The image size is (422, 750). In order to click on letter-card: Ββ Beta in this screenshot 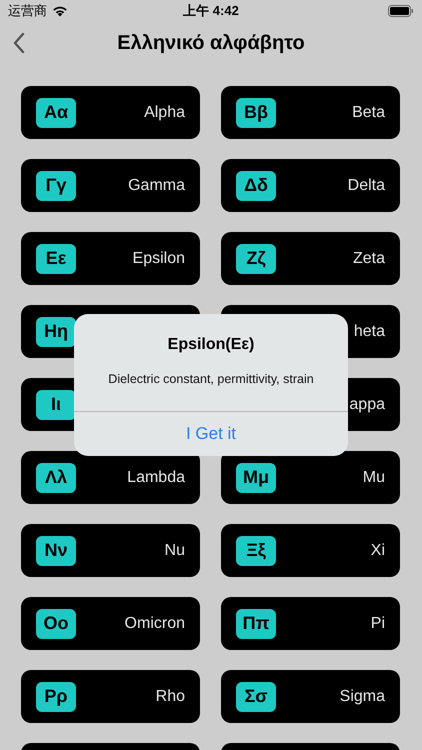, I will do `click(310, 112)`.